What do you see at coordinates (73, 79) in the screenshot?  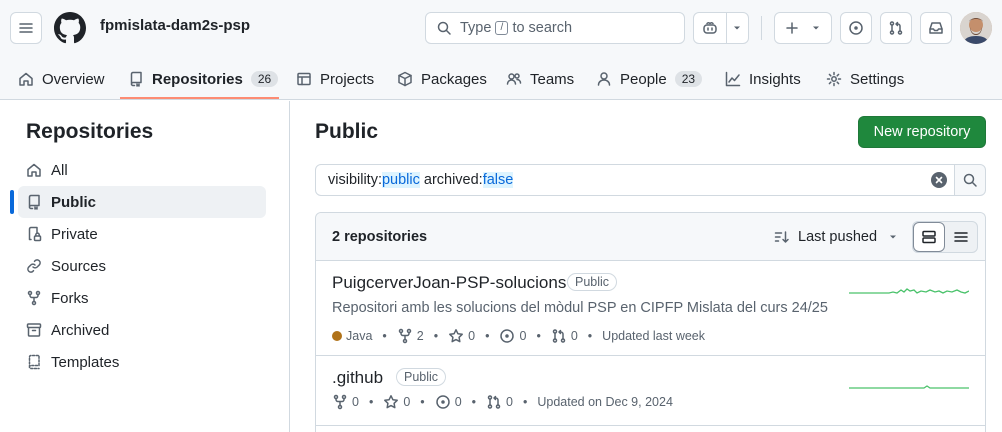 I see `tab-label: Overview` at bounding box center [73, 79].